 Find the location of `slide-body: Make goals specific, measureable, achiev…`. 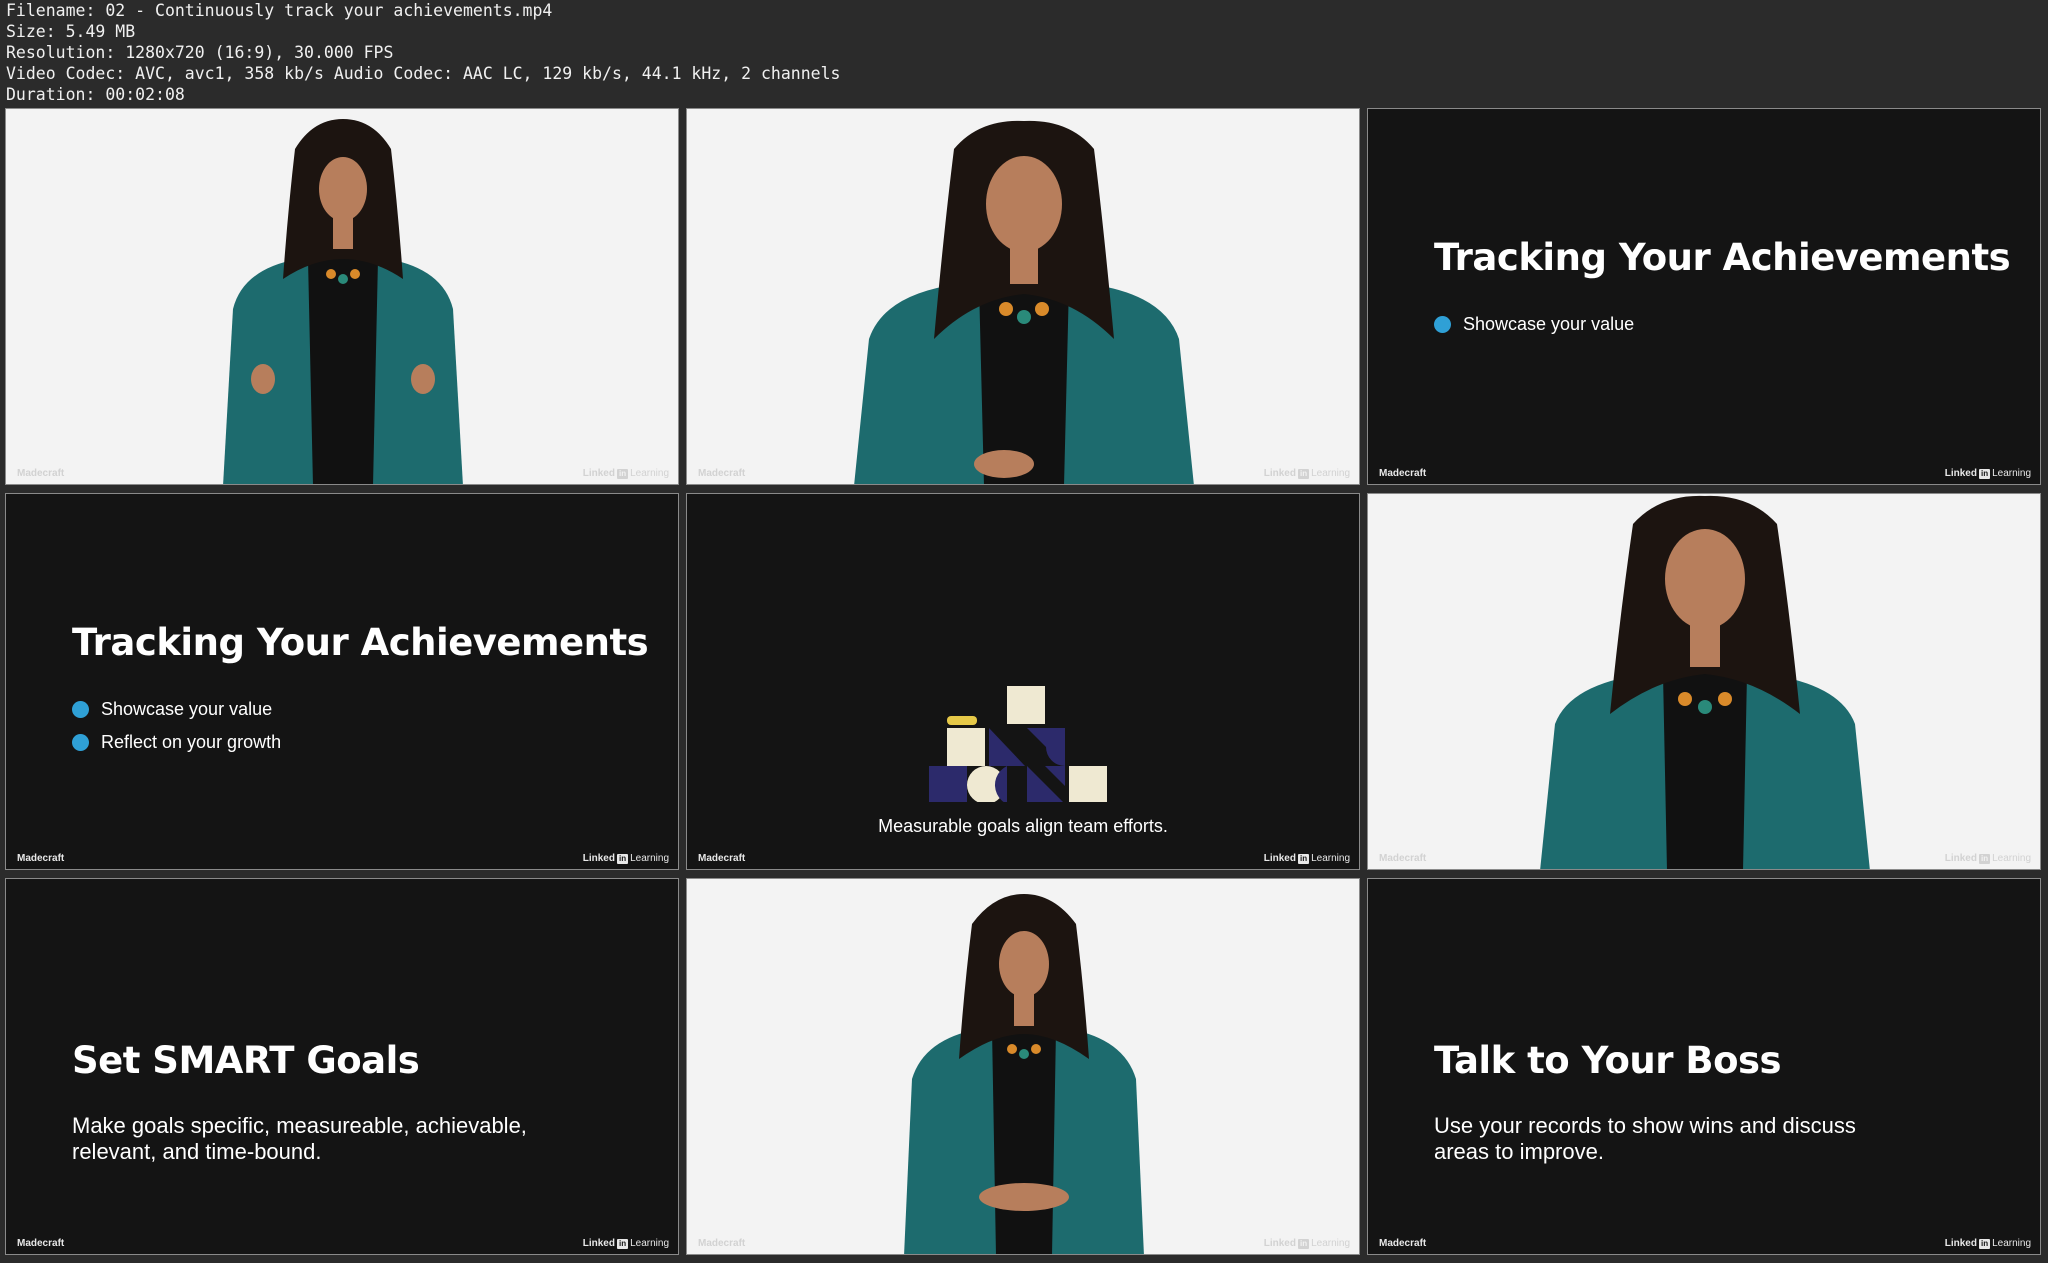

slide-body: Make goals specific, measureable, achiev… is located at coordinates (299, 1138).